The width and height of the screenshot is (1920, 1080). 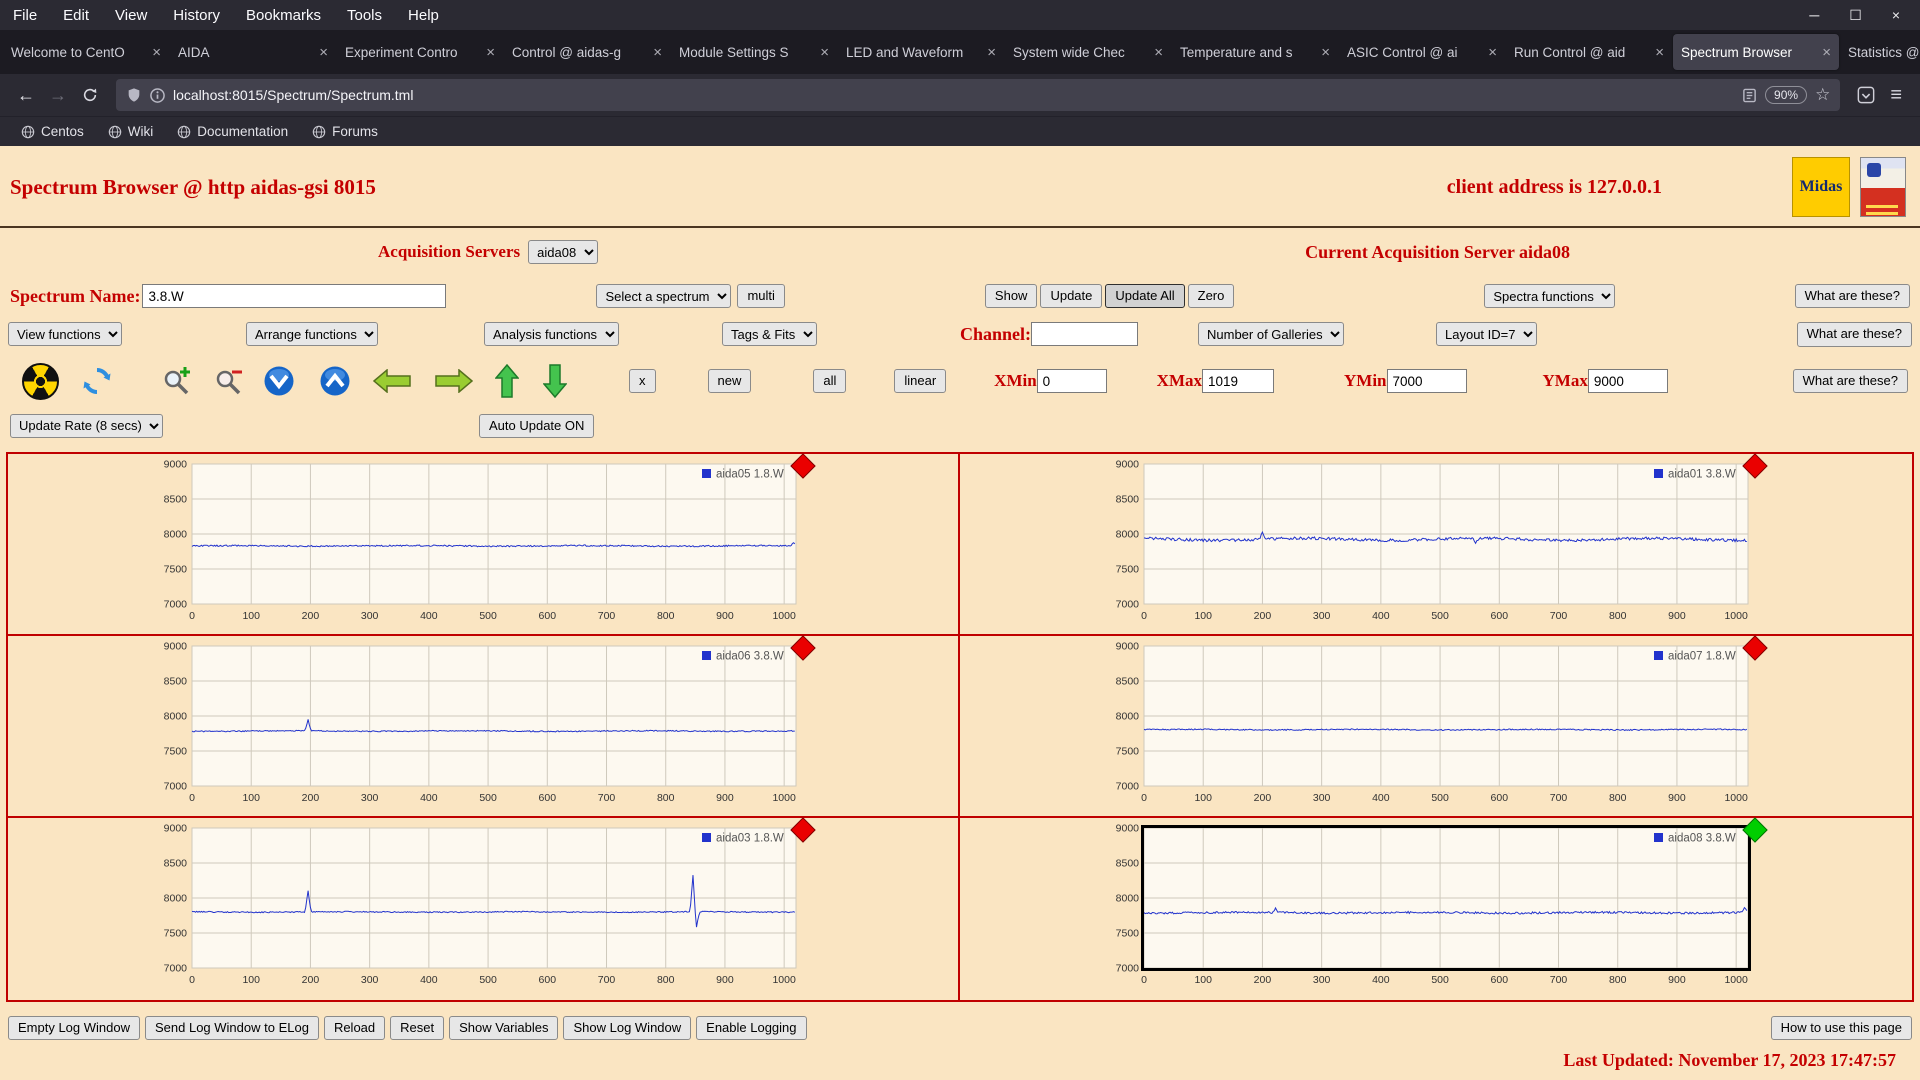 I want to click on number-of-galleries-select: Number of Galleries, so click(x=1271, y=334).